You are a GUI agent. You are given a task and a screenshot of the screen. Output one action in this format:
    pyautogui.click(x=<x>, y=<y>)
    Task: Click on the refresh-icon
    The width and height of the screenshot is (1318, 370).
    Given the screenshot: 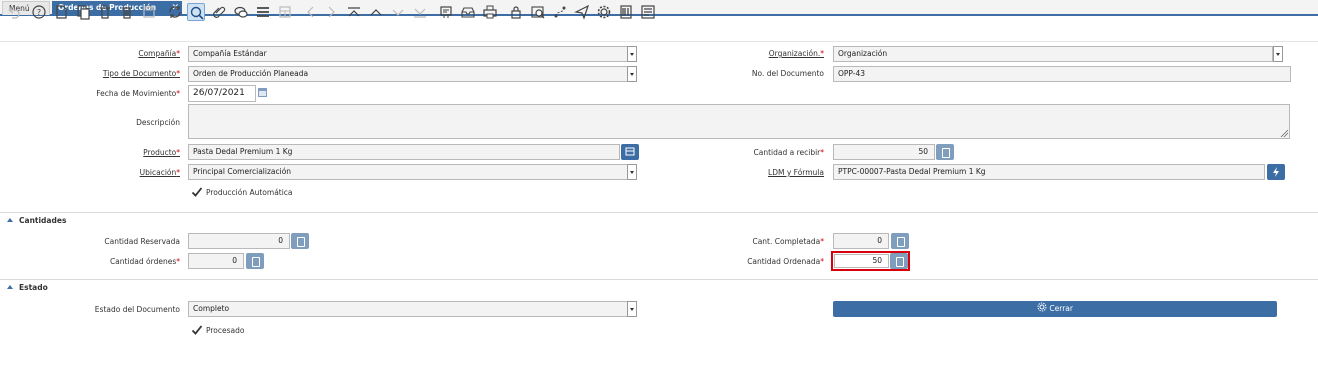 What is the action you would take?
    pyautogui.click(x=175, y=12)
    